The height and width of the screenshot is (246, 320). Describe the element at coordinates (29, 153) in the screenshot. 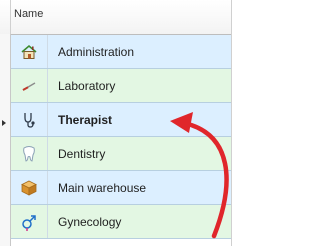

I see `tooth-icon` at that location.